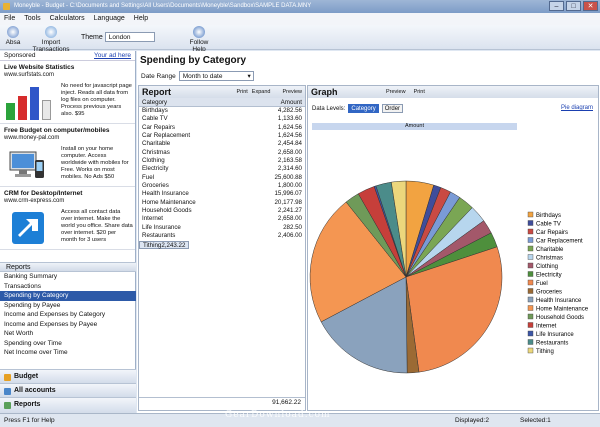 The height and width of the screenshot is (427, 600). I want to click on row-amount: 15,996.07, so click(288, 194).